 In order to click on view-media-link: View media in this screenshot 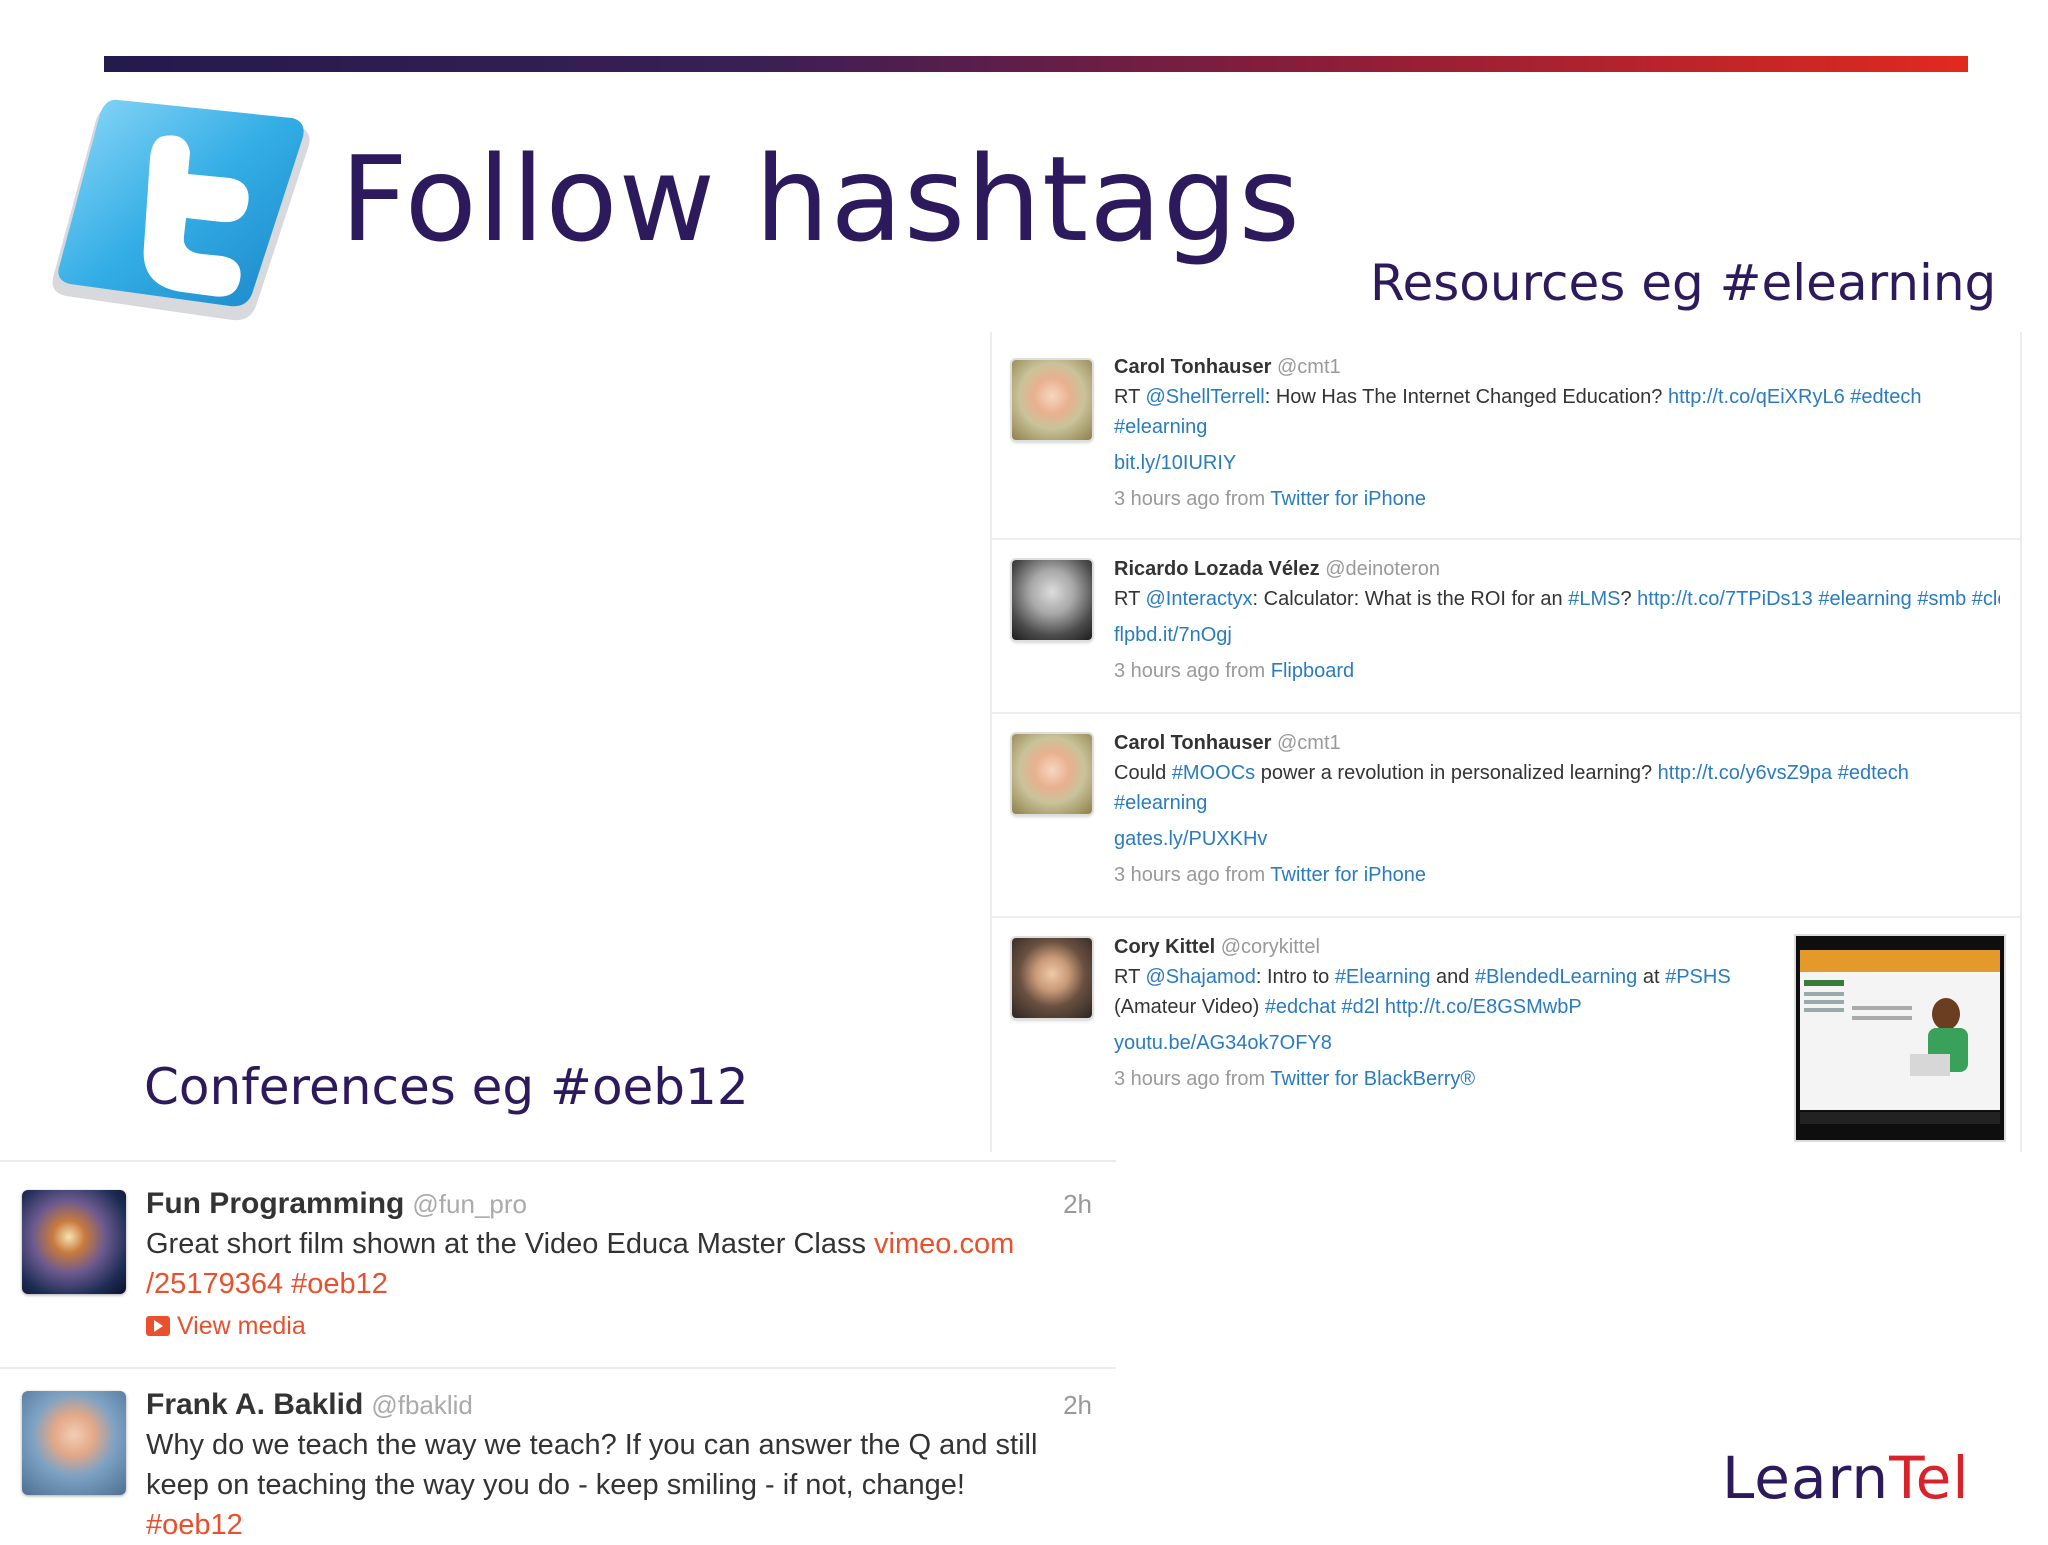, I will do `click(619, 1326)`.